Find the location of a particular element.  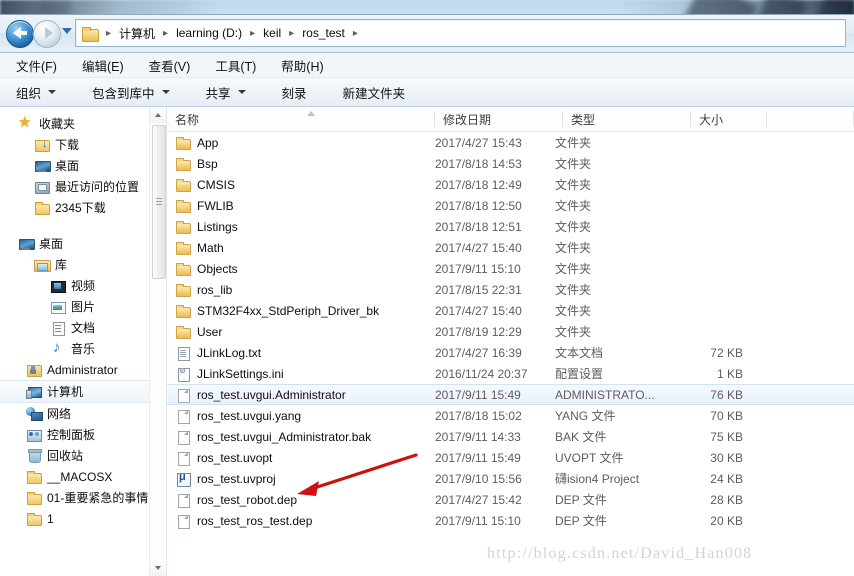

toolbar-organize: 组织 is located at coordinates (36, 92).